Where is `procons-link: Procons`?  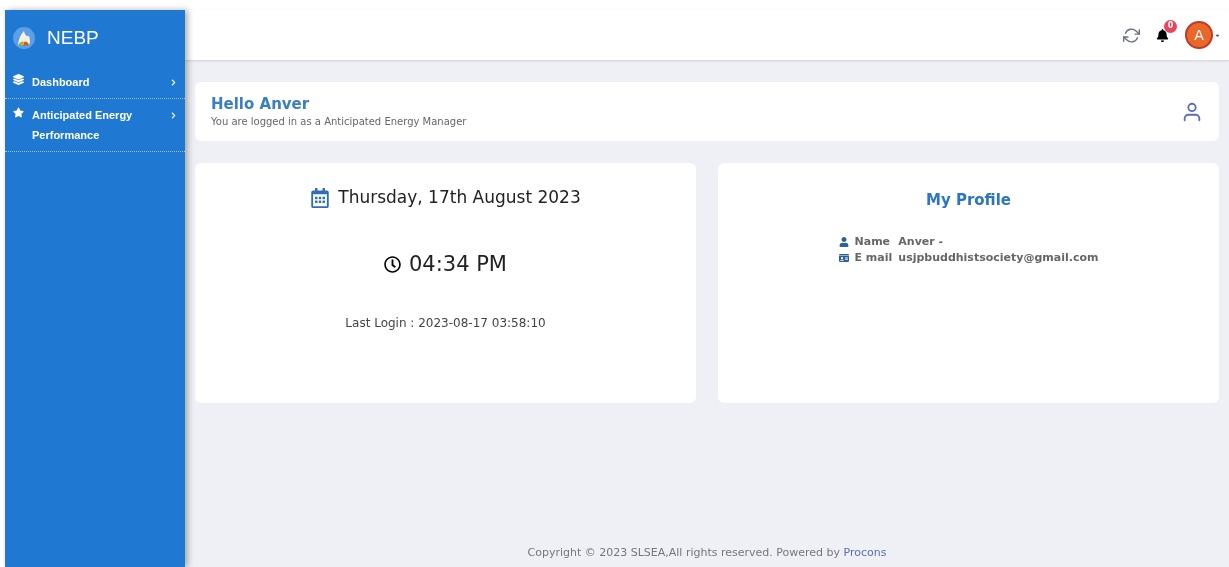 procons-link: Procons is located at coordinates (865, 552).